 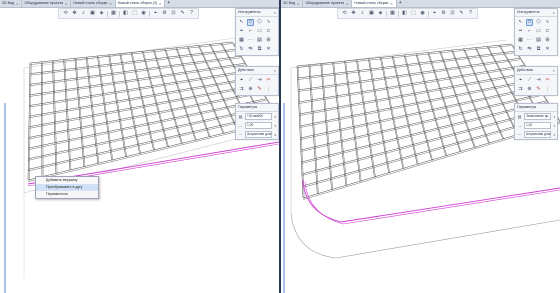 What do you see at coordinates (529, 89) in the screenshot?
I see `join-icon: ⊕` at bounding box center [529, 89].